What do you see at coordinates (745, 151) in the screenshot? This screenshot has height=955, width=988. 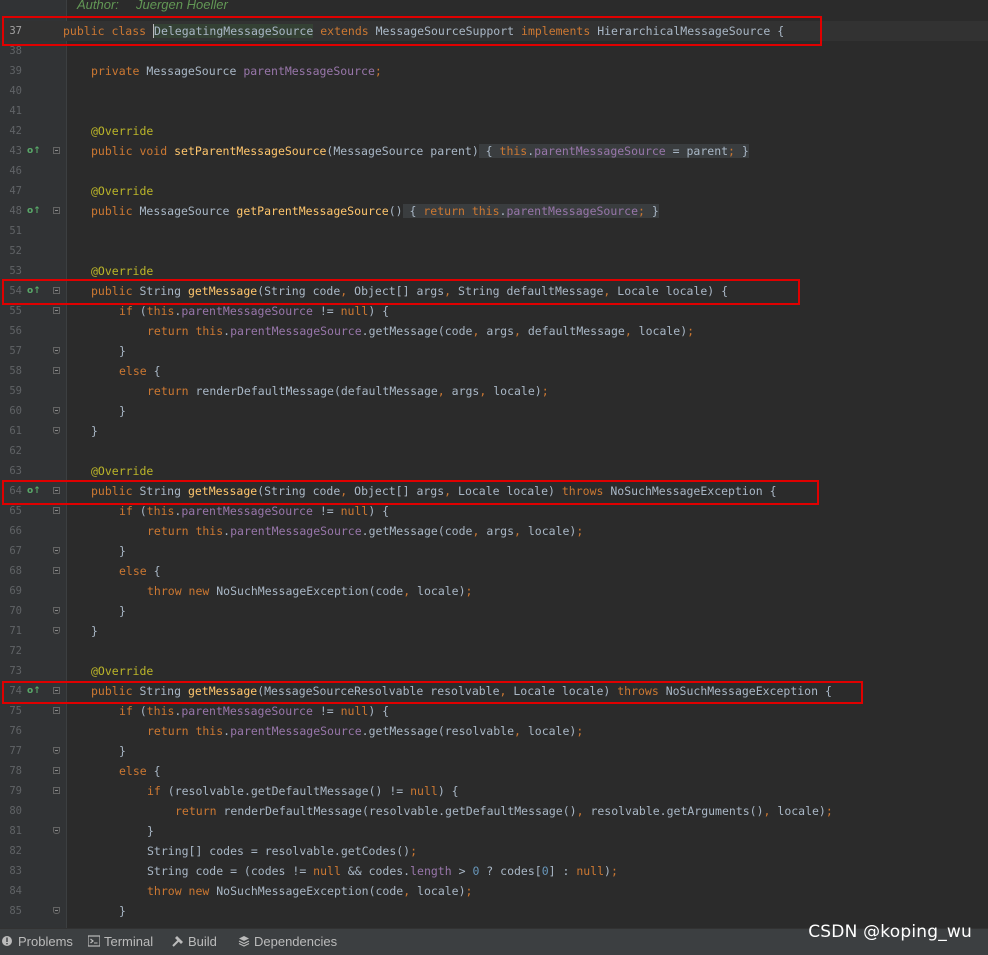 I see `code-token: }` at bounding box center [745, 151].